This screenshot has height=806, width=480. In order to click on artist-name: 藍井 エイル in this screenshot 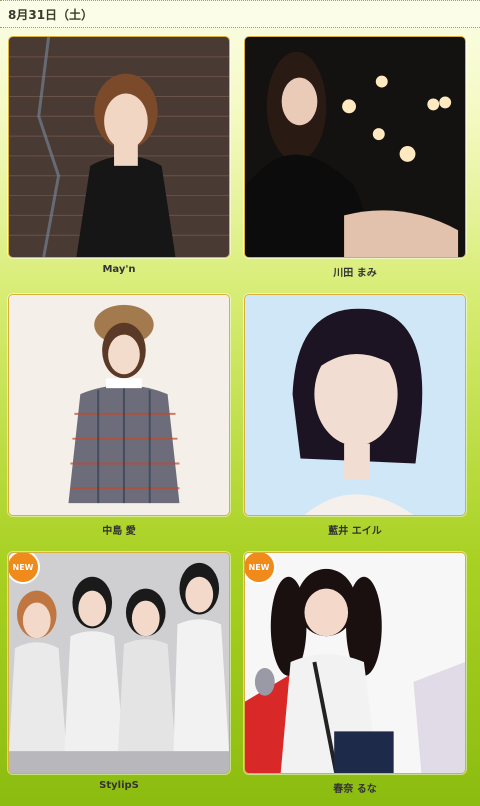, I will do `click(355, 531)`.